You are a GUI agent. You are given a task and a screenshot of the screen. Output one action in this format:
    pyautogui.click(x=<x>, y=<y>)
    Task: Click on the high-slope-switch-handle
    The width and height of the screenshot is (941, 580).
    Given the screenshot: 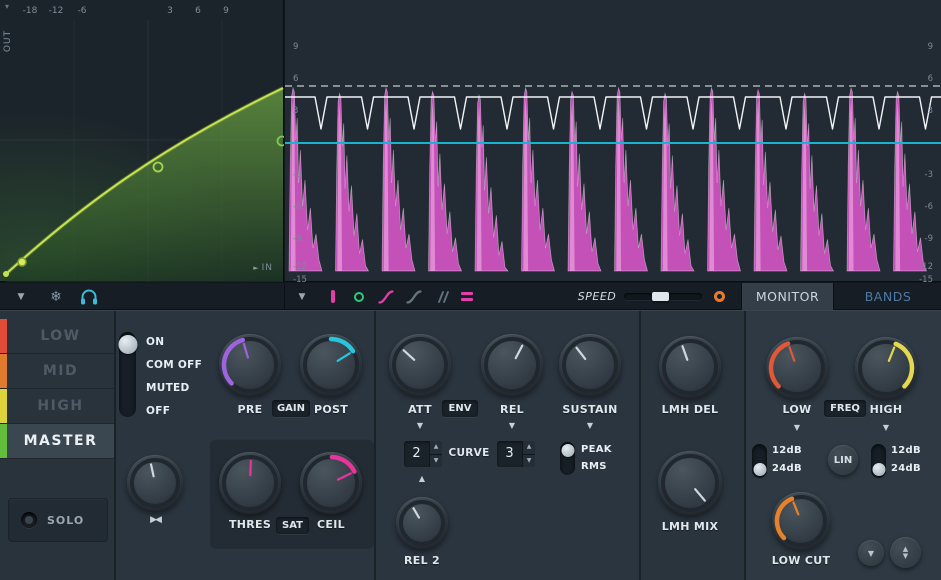 What is the action you would take?
    pyautogui.click(x=878, y=469)
    